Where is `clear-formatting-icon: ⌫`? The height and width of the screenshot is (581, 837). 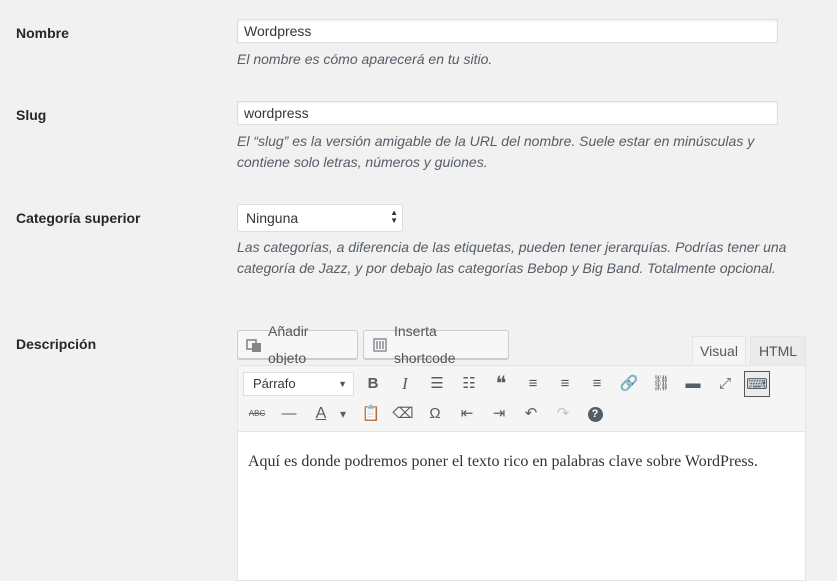 clear-formatting-icon: ⌫ is located at coordinates (403, 414).